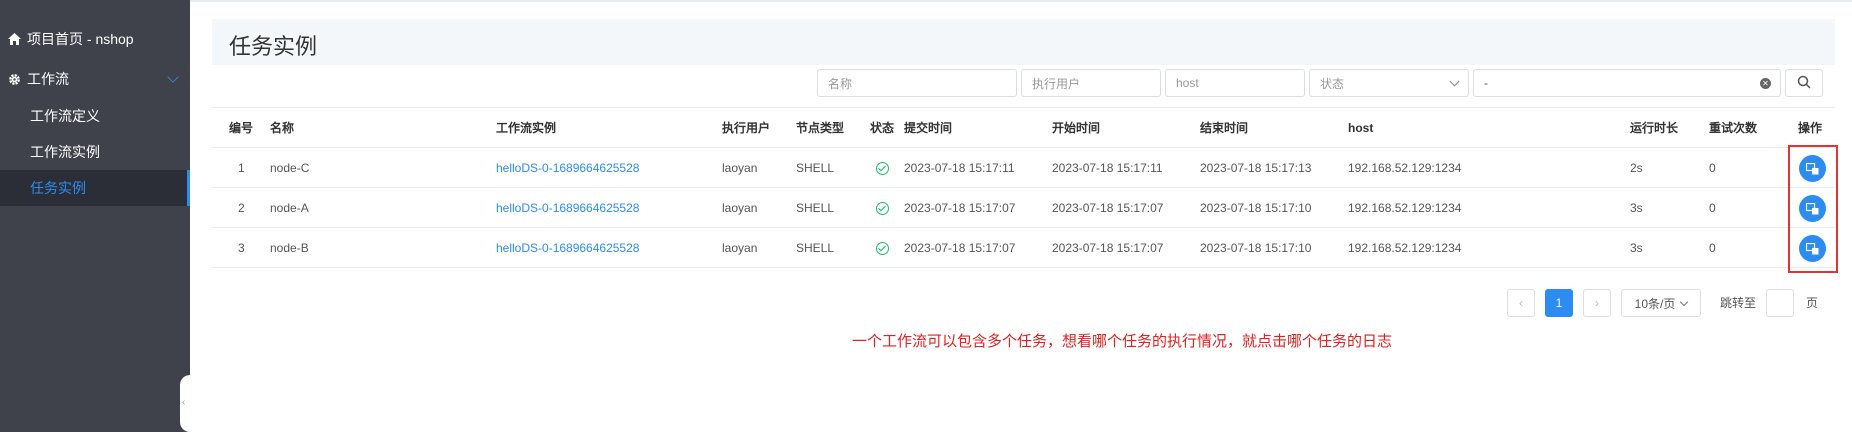  I want to click on home-icon, so click(14, 39).